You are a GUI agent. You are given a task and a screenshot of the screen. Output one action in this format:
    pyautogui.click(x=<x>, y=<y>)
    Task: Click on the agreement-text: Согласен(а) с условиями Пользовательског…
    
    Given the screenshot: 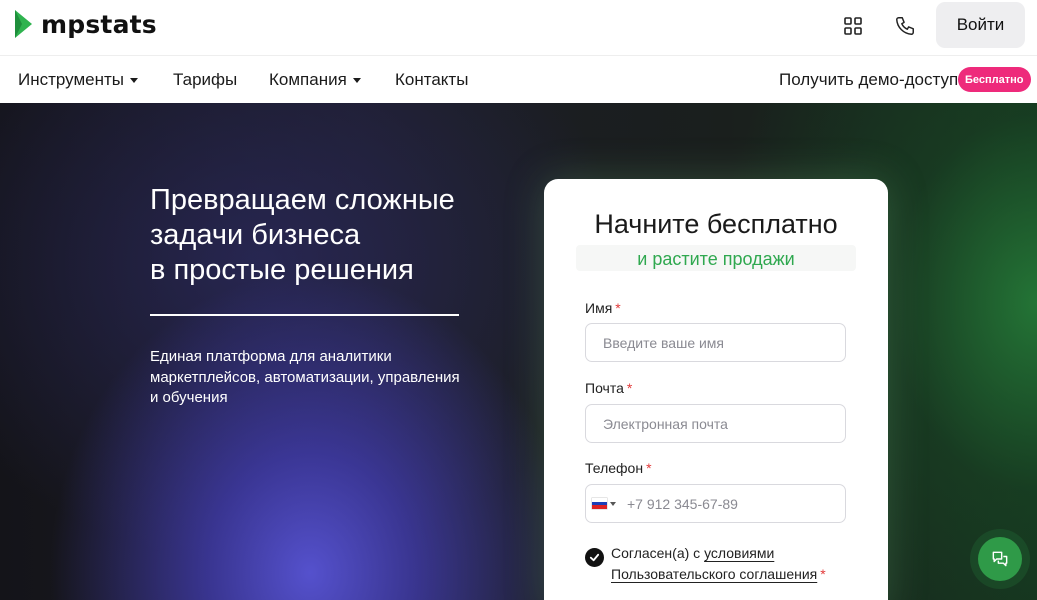 What is the action you would take?
    pyautogui.click(x=726, y=564)
    